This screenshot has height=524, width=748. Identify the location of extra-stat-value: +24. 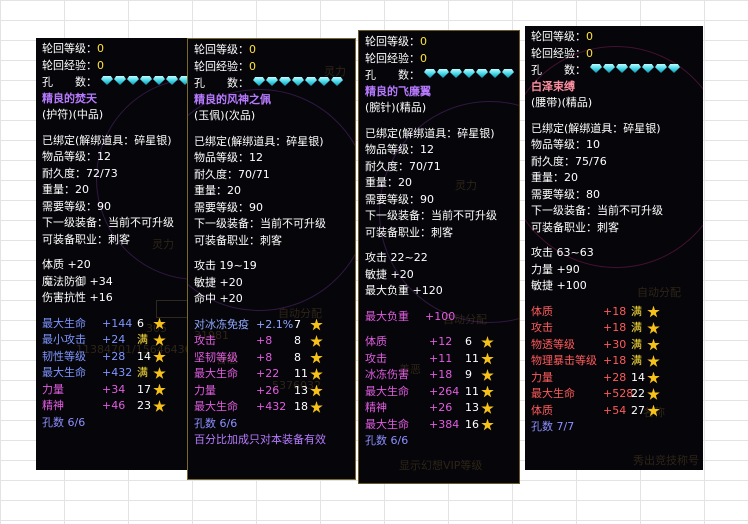
(114, 339).